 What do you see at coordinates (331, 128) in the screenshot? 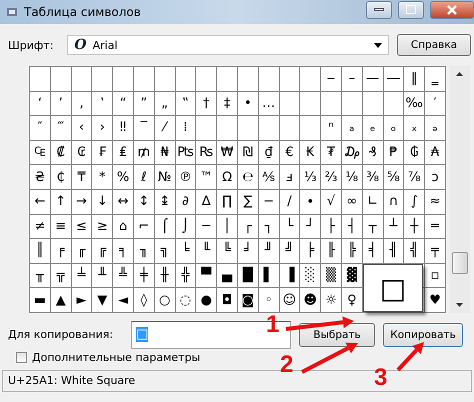
I see `character-cell: ⁿ` at bounding box center [331, 128].